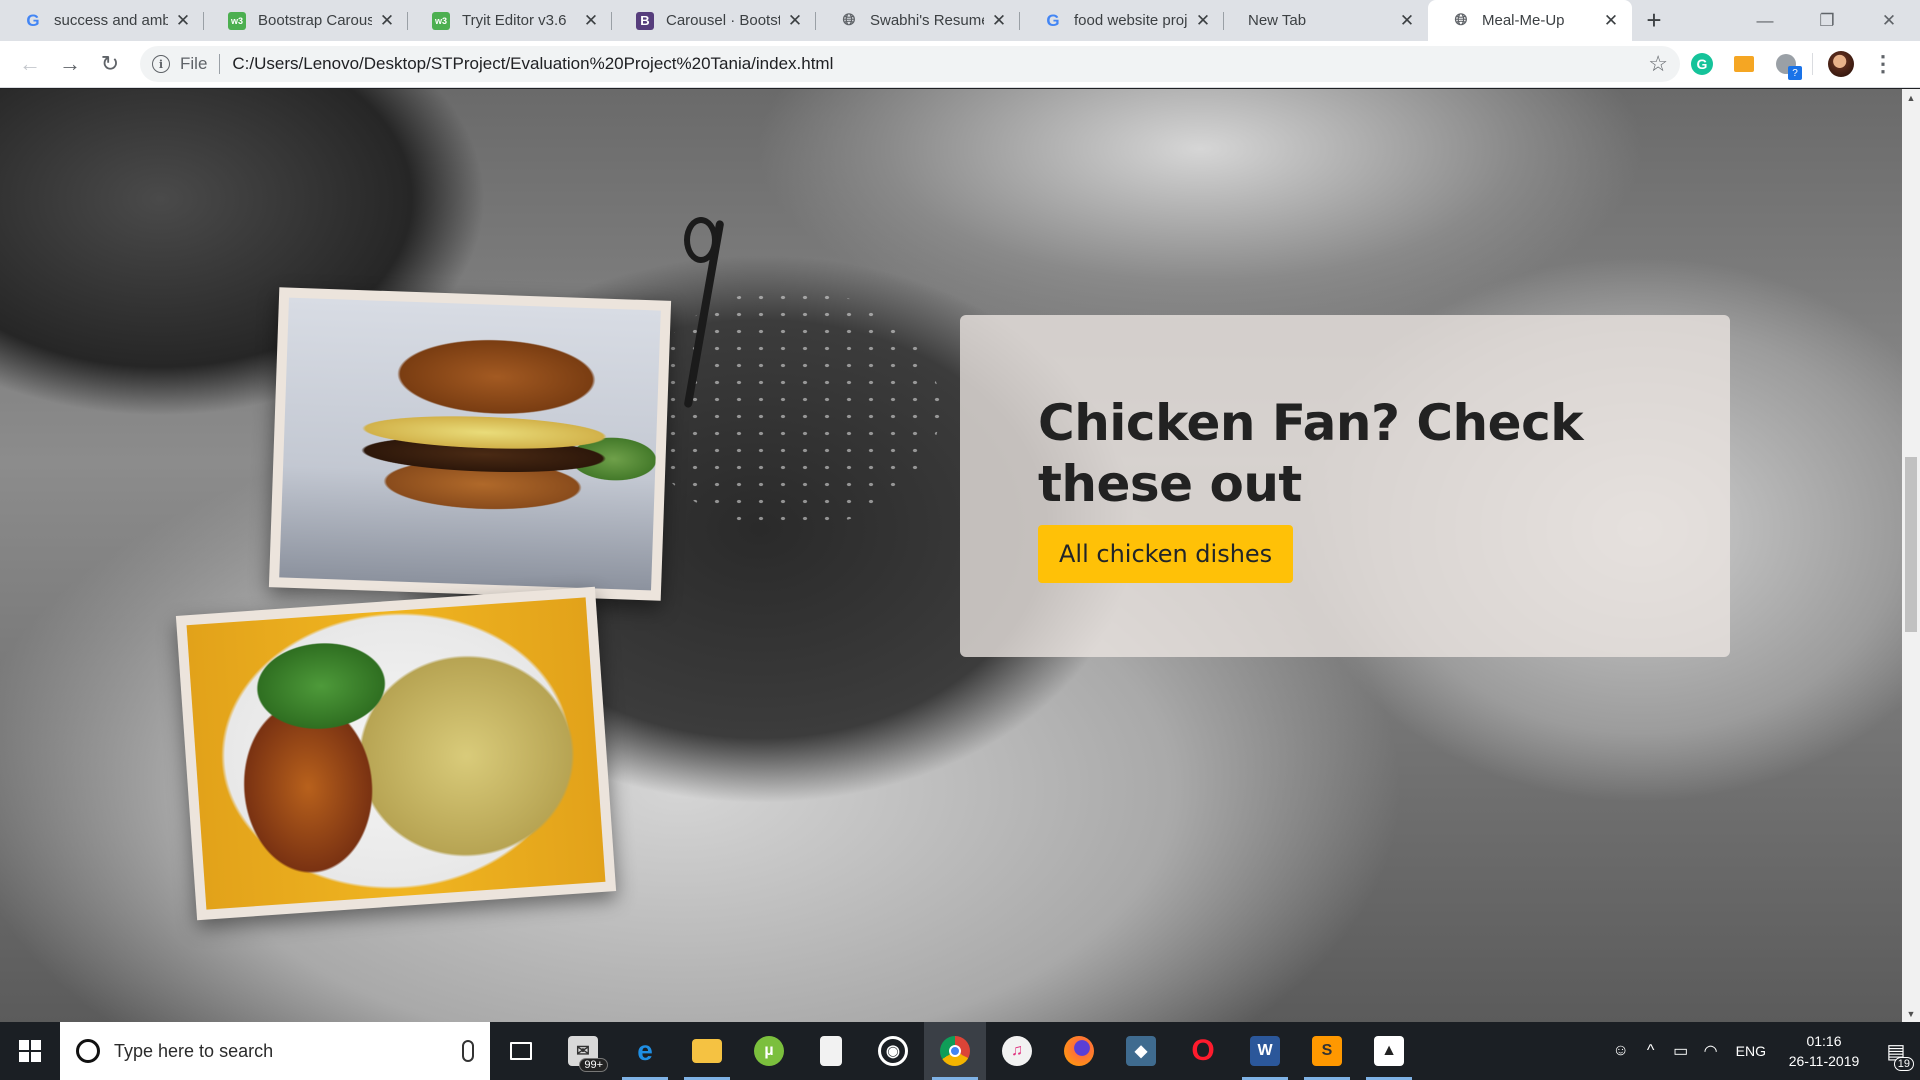 The image size is (1920, 1080). I want to click on page-scrollbar: ▲ ▼, so click(1911, 555).